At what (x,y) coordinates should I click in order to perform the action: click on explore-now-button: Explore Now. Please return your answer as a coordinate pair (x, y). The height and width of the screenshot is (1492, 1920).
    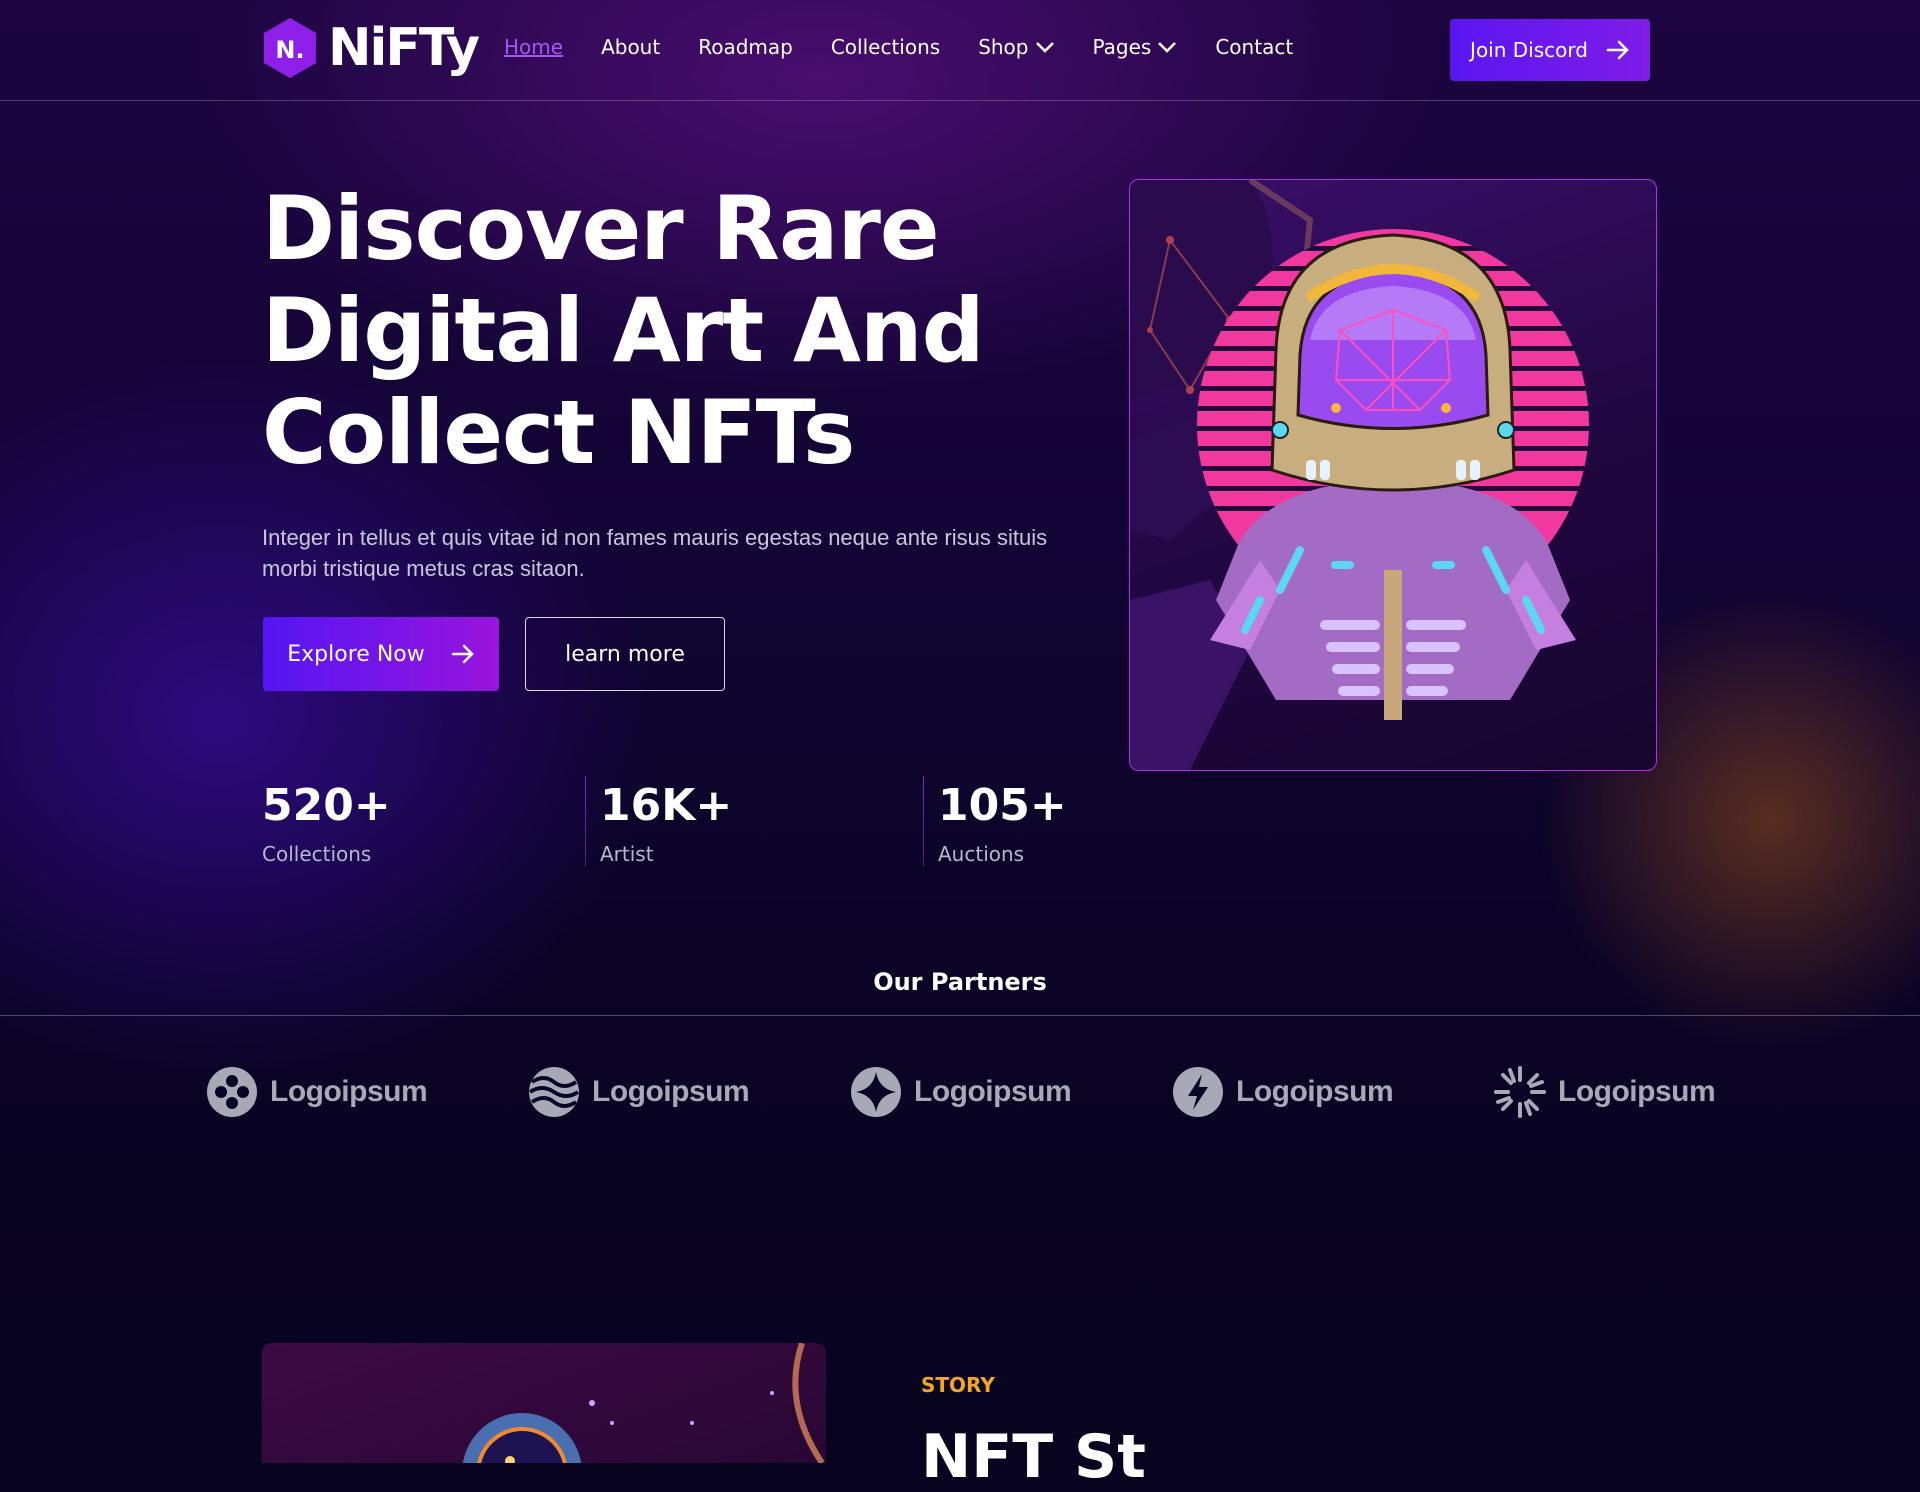
    Looking at the image, I should click on (381, 654).